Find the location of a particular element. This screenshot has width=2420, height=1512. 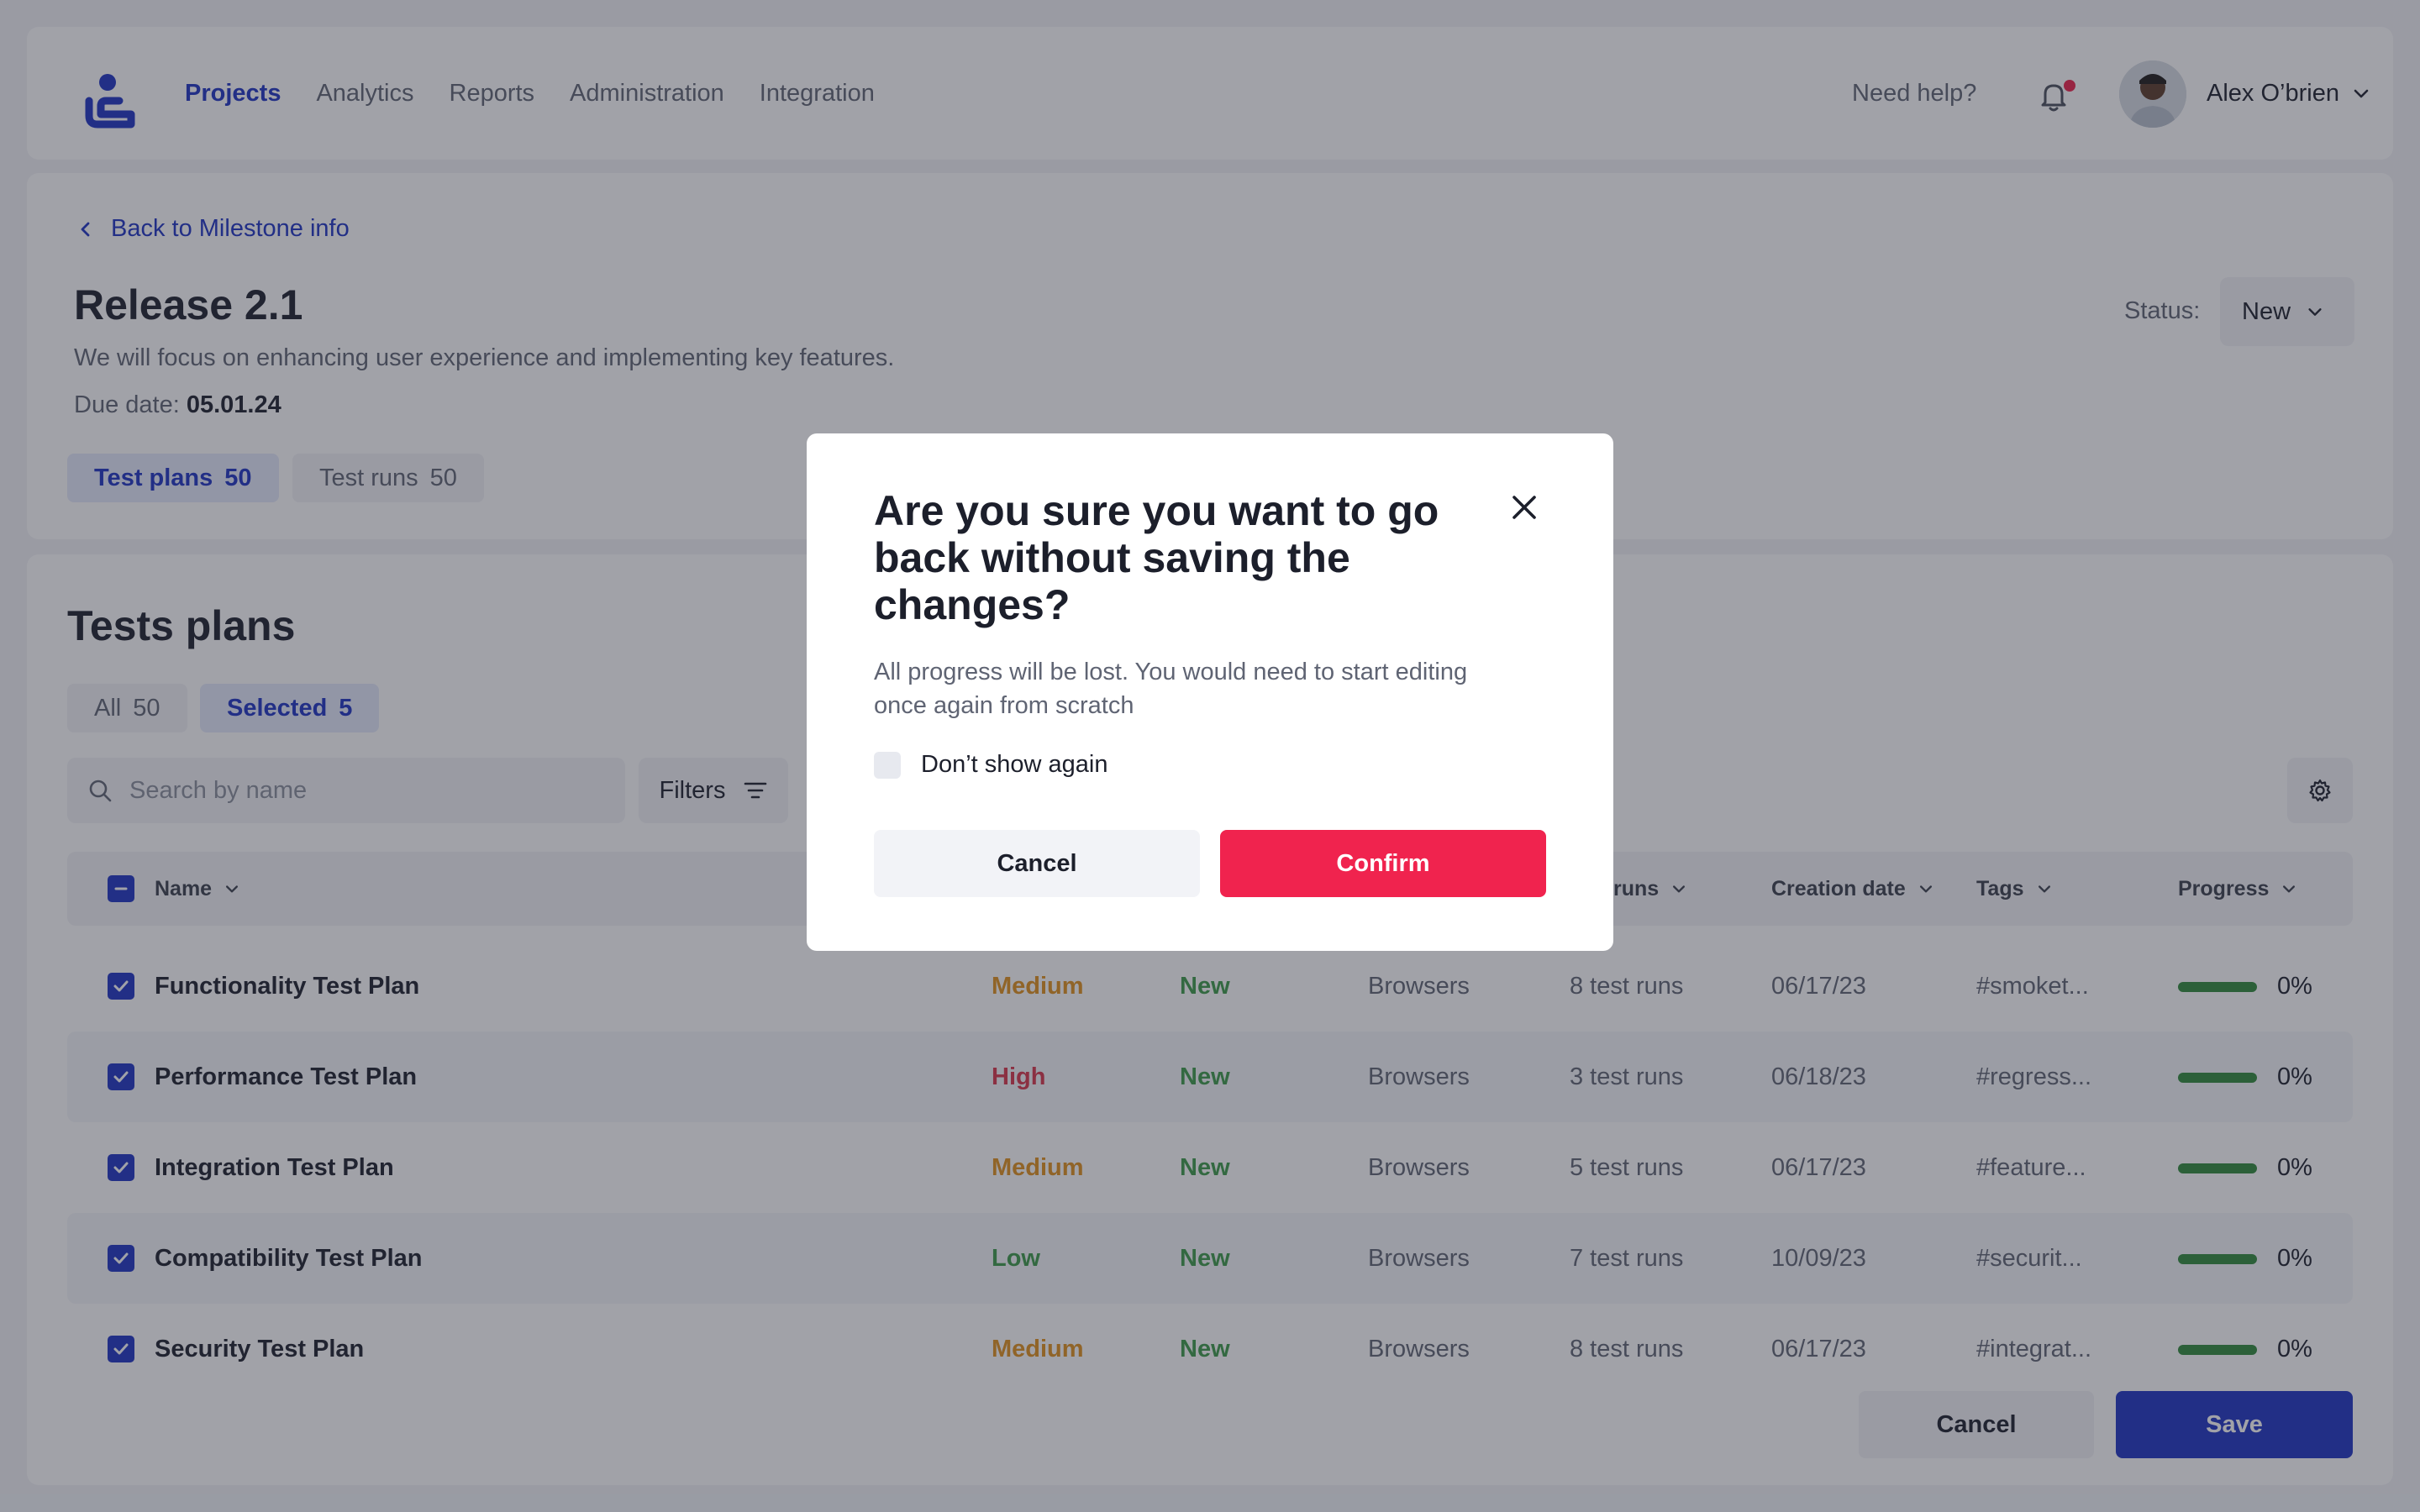

dont-show-again-checkbox: Don’t show again is located at coordinates (991, 765).